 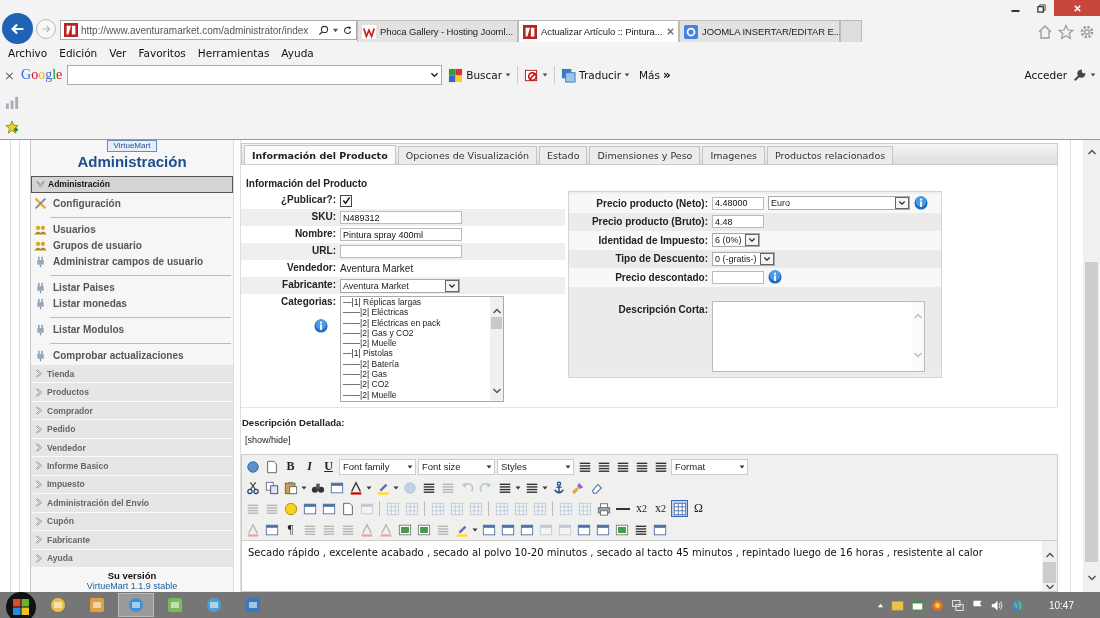 What do you see at coordinates (290, 529) in the screenshot?
I see `format-button: ¶` at bounding box center [290, 529].